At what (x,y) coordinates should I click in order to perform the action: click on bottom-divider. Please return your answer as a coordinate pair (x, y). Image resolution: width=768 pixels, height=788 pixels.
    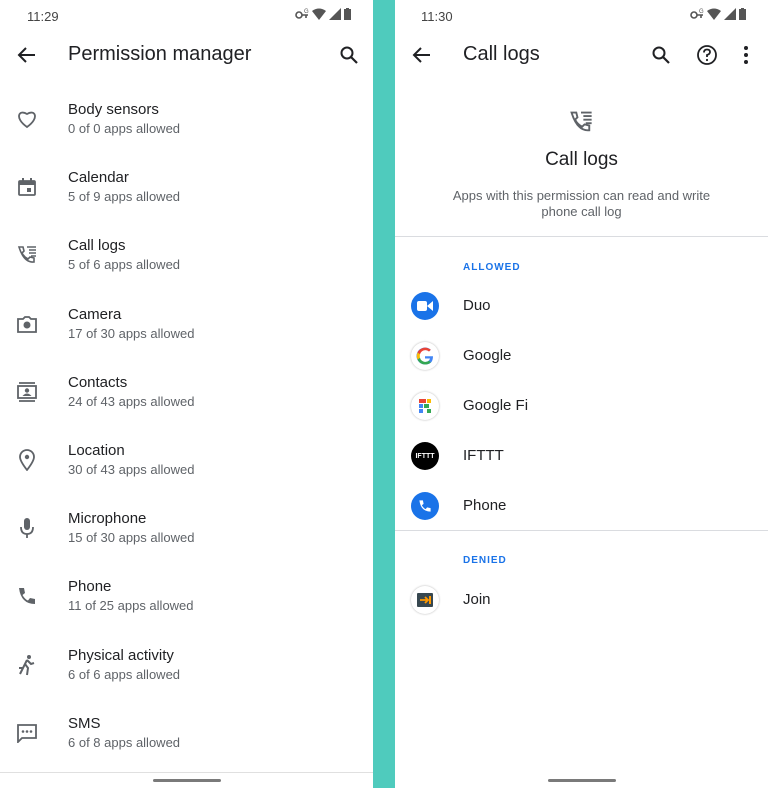
    Looking at the image, I should click on (186, 772).